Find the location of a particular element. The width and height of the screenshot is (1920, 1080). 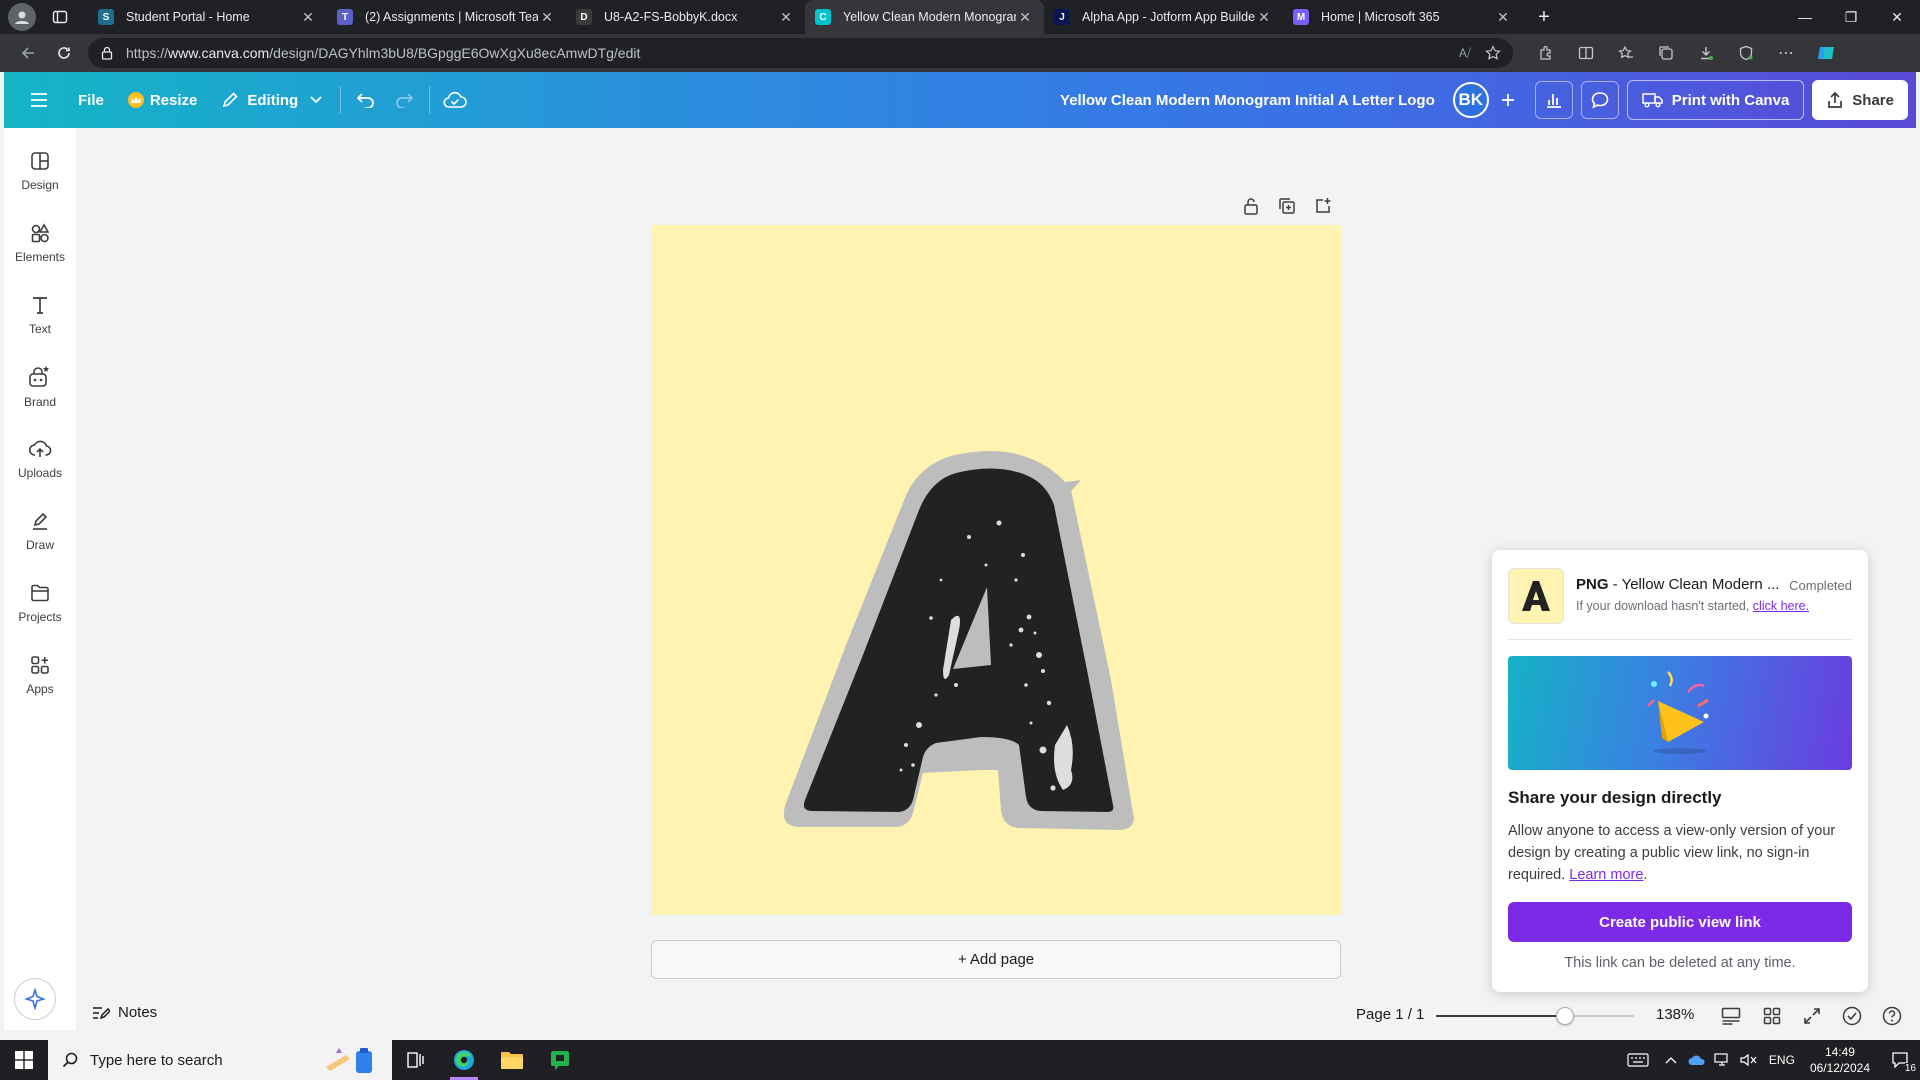

comments-icon is located at coordinates (1599, 100).